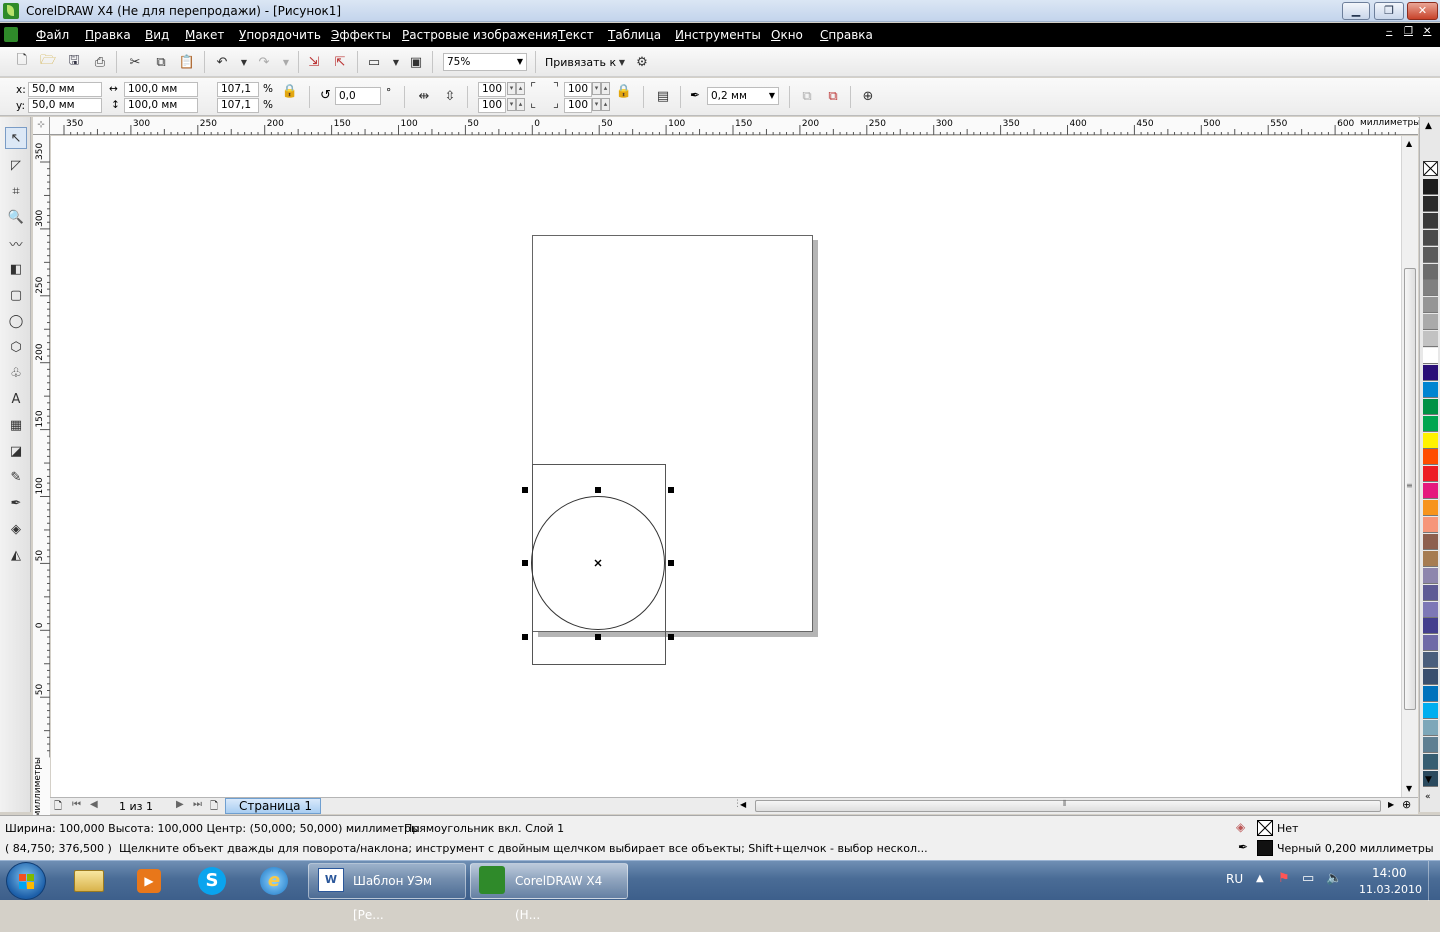 The height and width of the screenshot is (932, 1440). Describe the element at coordinates (274, 881) in the screenshot. I see `internet-explorer-icon: e` at that location.